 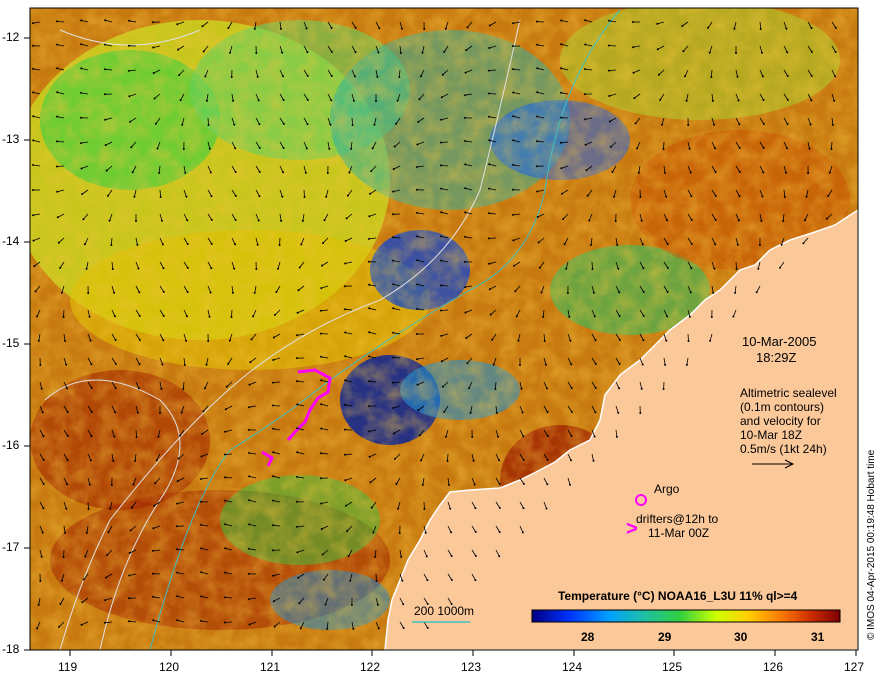 What do you see at coordinates (667, 489) in the screenshot?
I see `argo-label: Argo` at bounding box center [667, 489].